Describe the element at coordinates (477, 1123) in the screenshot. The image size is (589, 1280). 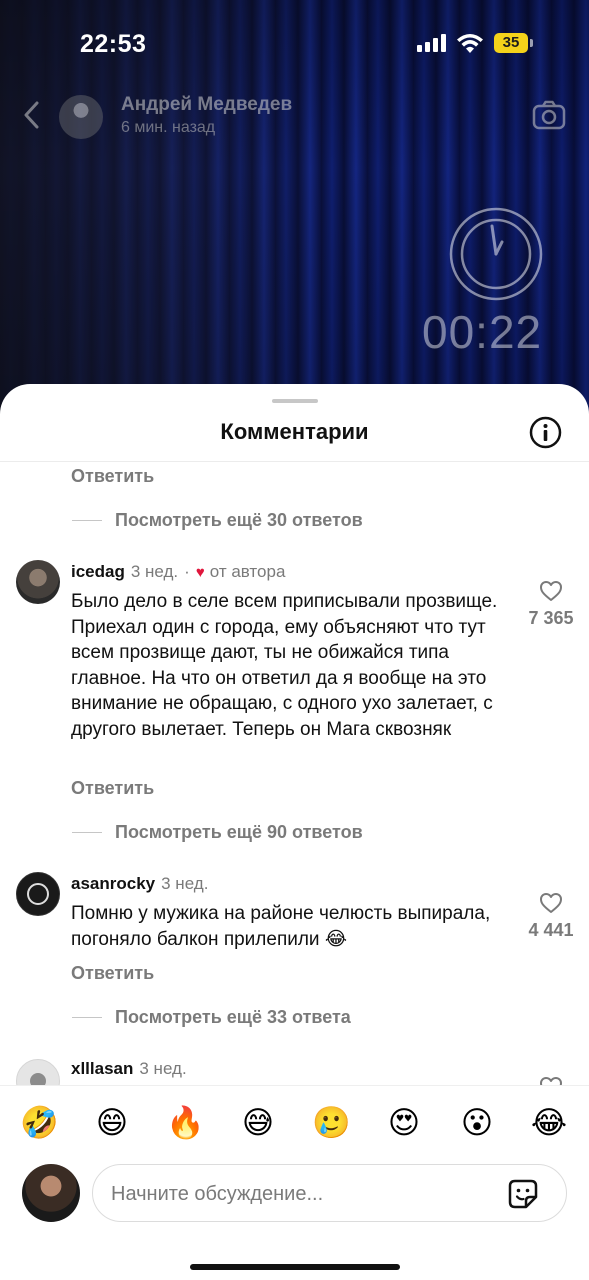
I see `emoji-button: 😮` at that location.